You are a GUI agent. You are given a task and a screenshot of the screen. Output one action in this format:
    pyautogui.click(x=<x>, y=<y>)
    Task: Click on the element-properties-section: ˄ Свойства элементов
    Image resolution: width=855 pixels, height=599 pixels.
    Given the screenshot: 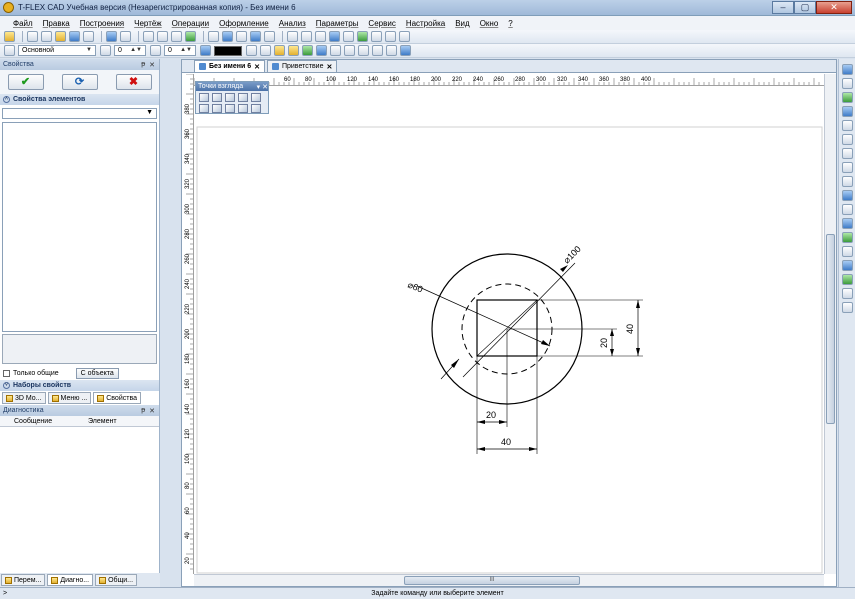 What is the action you would take?
    pyautogui.click(x=79, y=99)
    